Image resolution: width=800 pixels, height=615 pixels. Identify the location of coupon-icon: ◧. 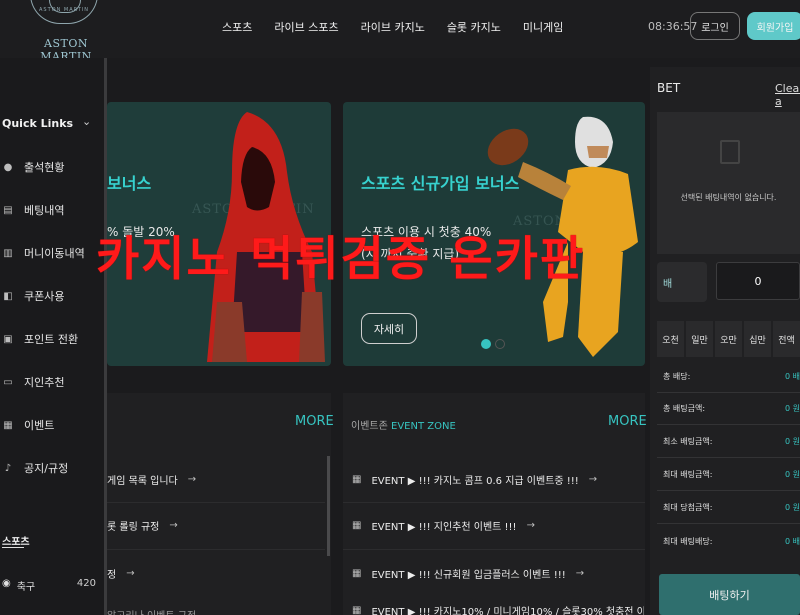
(8, 296).